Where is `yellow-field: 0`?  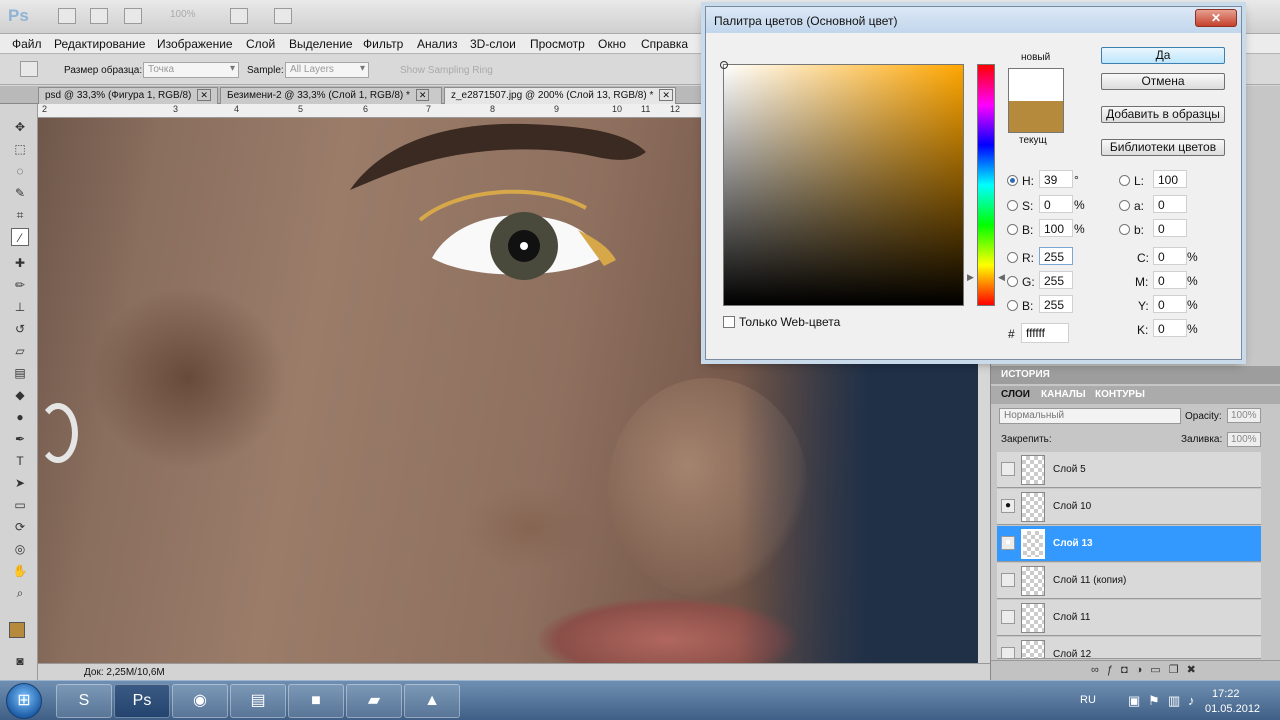 yellow-field: 0 is located at coordinates (1170, 304).